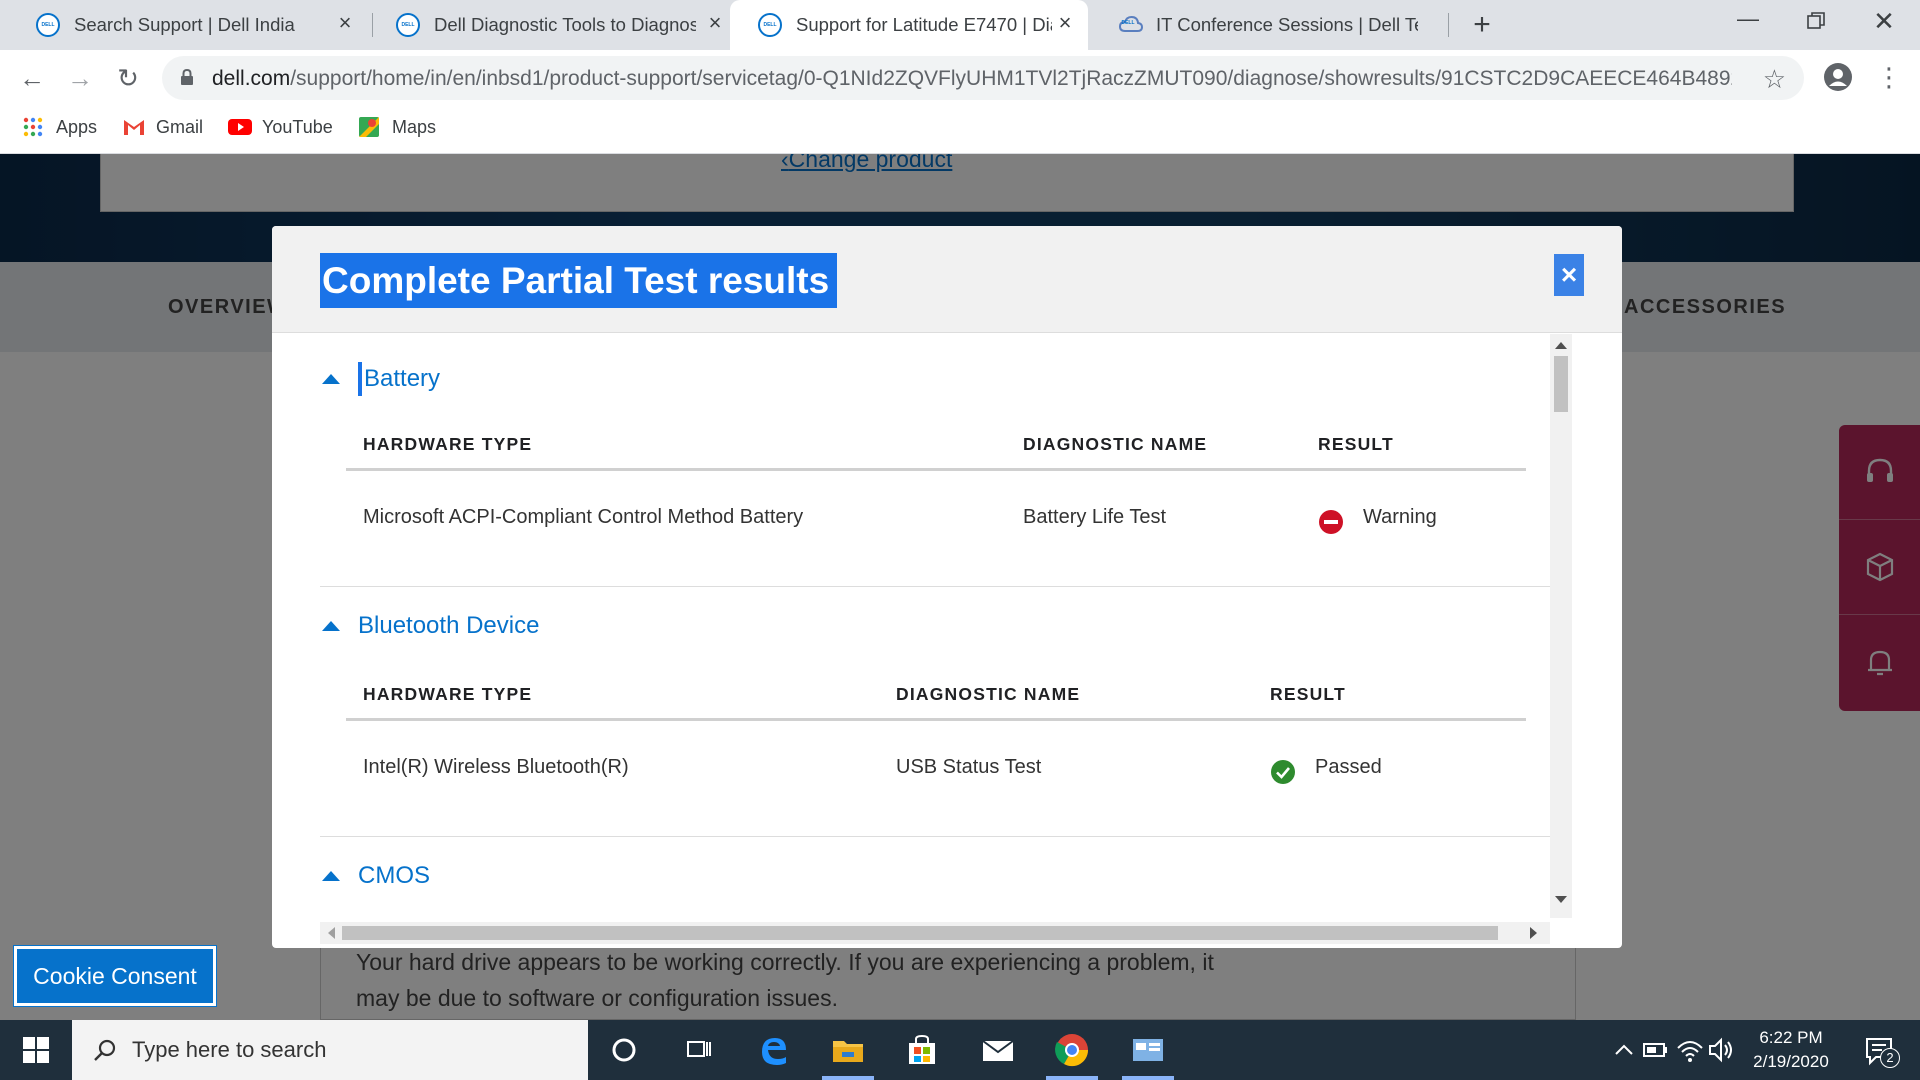 Image resolution: width=1920 pixels, height=1080 pixels. I want to click on warning-icon, so click(1331, 522).